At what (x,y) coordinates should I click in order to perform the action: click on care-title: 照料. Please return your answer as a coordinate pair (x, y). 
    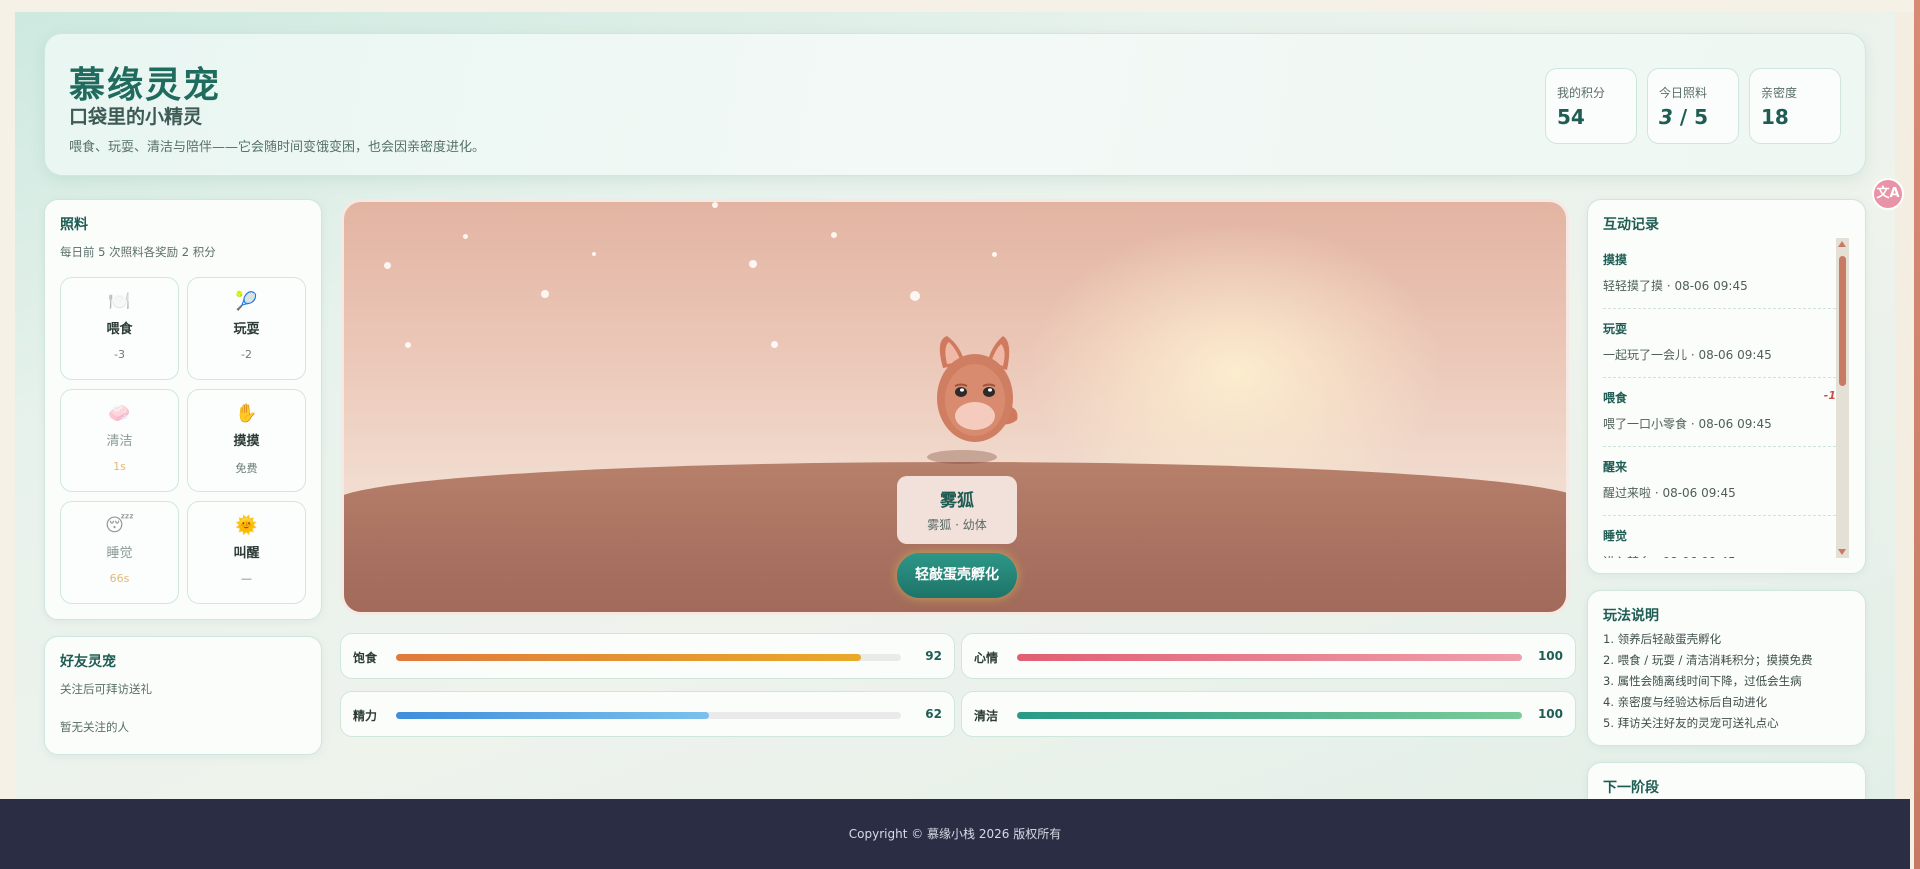
    Looking at the image, I should click on (74, 225).